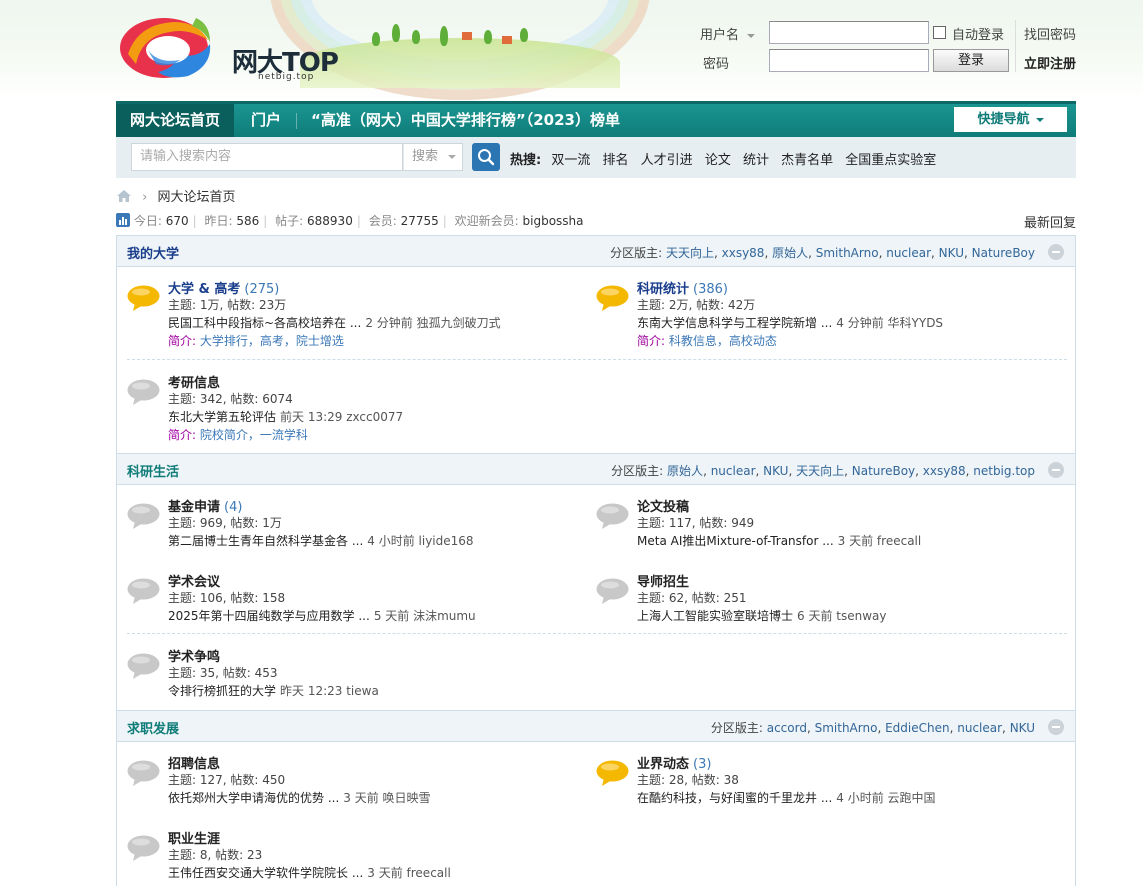  What do you see at coordinates (553, 221) in the screenshot?
I see `new-member-link: bigbossha` at bounding box center [553, 221].